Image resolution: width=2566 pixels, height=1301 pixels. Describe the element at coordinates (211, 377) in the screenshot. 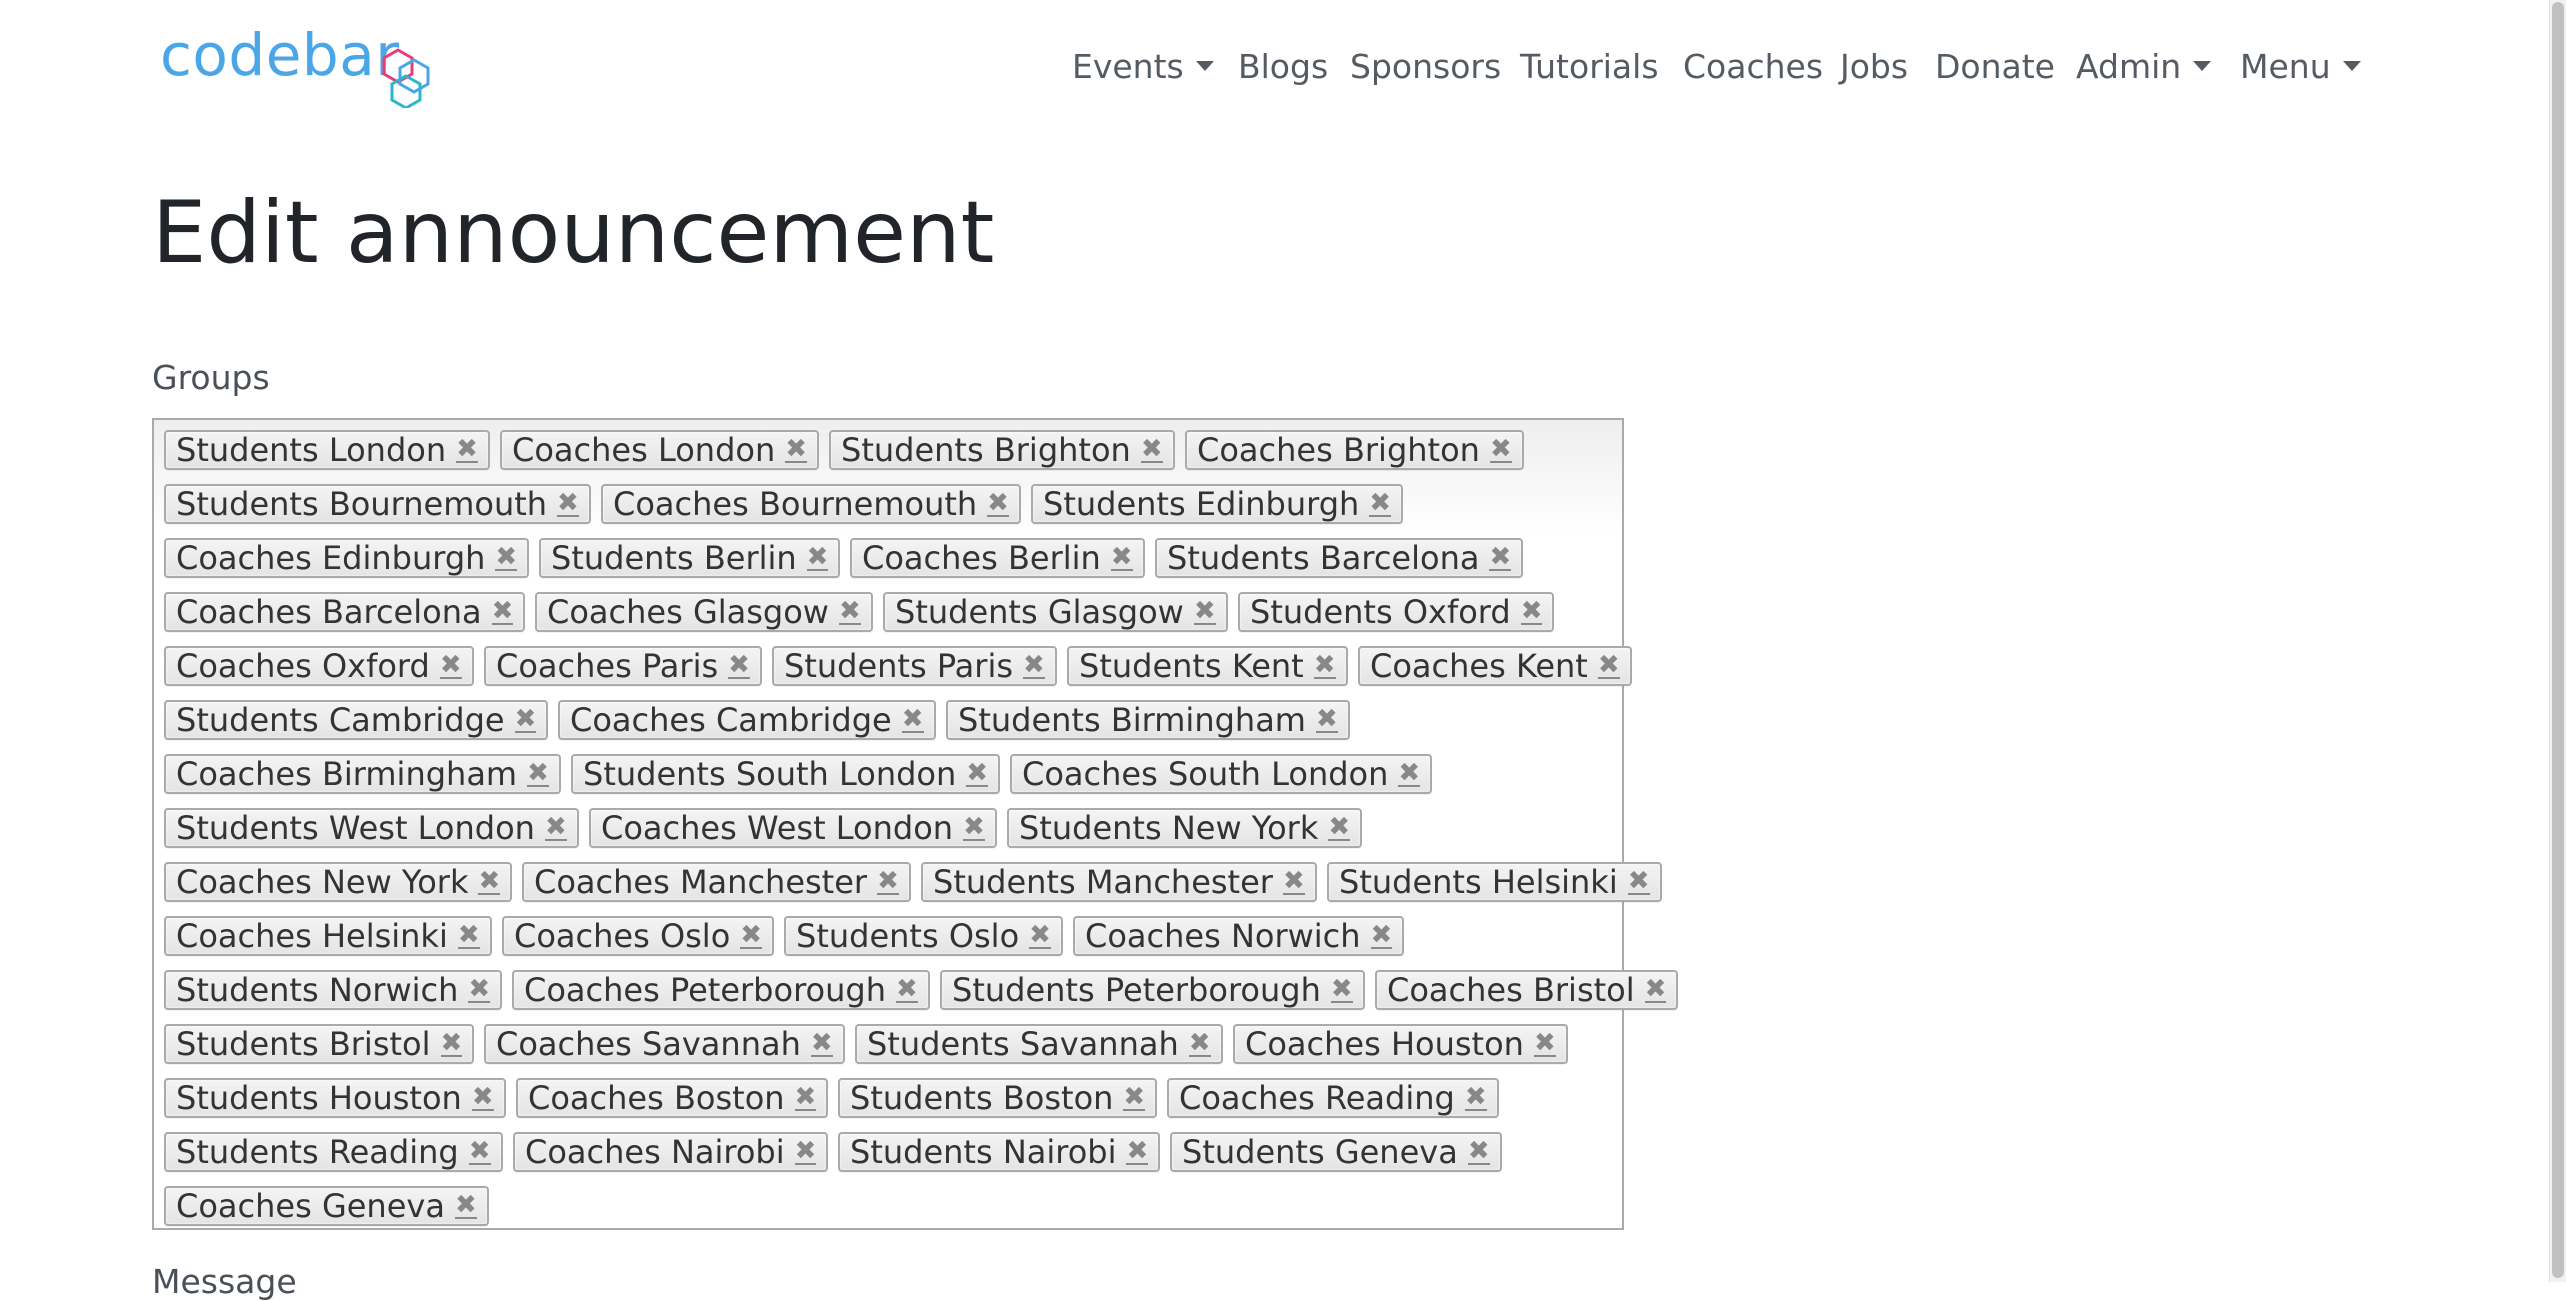

I see `groups-label: Groups` at that location.